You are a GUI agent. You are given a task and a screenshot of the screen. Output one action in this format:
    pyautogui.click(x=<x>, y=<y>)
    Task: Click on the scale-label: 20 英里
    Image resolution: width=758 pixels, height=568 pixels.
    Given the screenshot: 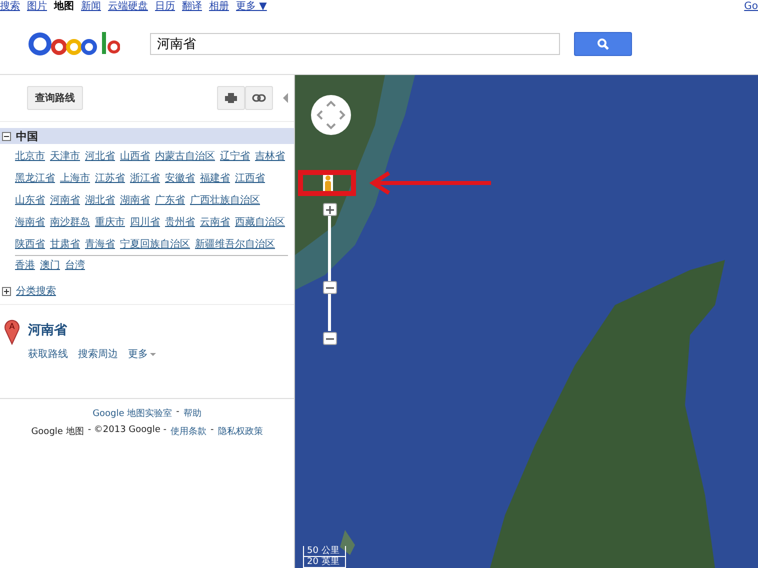 What is the action you would take?
    pyautogui.click(x=324, y=562)
    